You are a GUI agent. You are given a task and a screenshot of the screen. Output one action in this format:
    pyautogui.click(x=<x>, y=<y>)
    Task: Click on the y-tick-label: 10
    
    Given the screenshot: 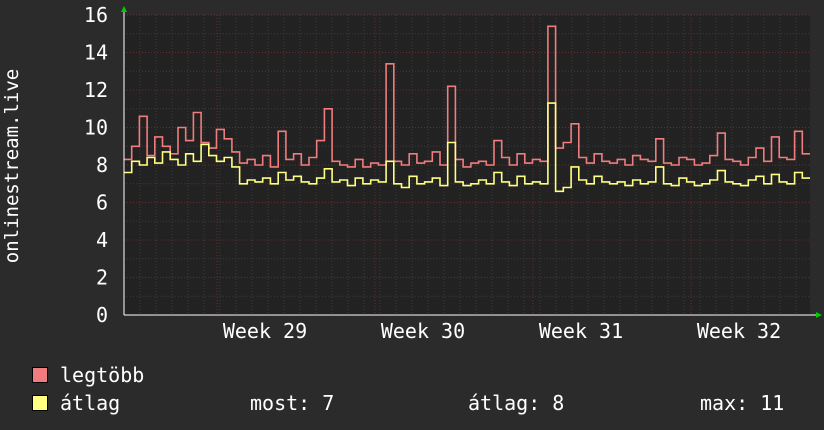 What is the action you would take?
    pyautogui.click(x=96, y=128)
    